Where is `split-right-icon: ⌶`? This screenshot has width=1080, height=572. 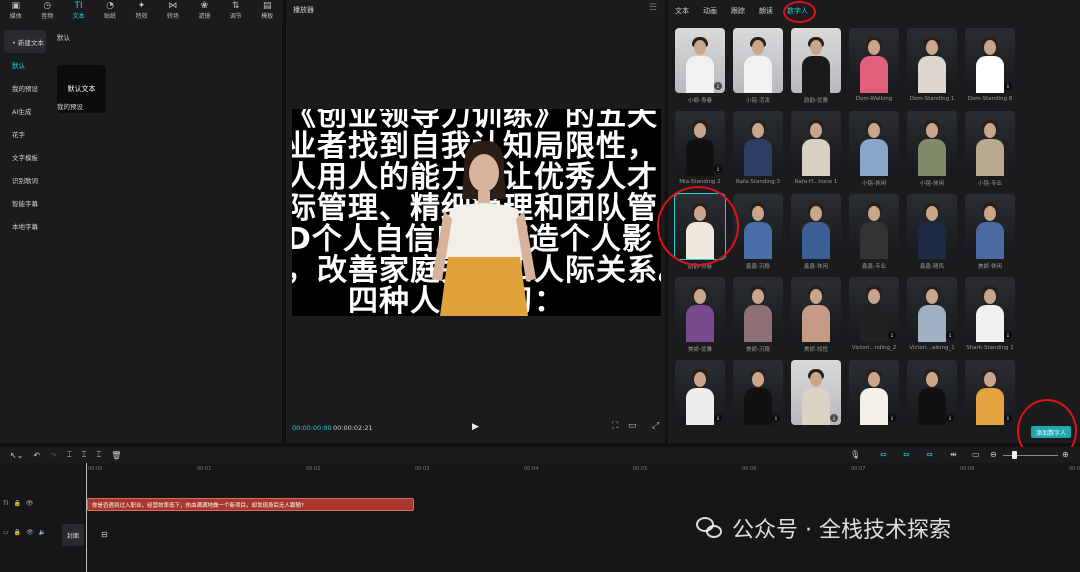 split-right-icon: ⌶ is located at coordinates (98, 455).